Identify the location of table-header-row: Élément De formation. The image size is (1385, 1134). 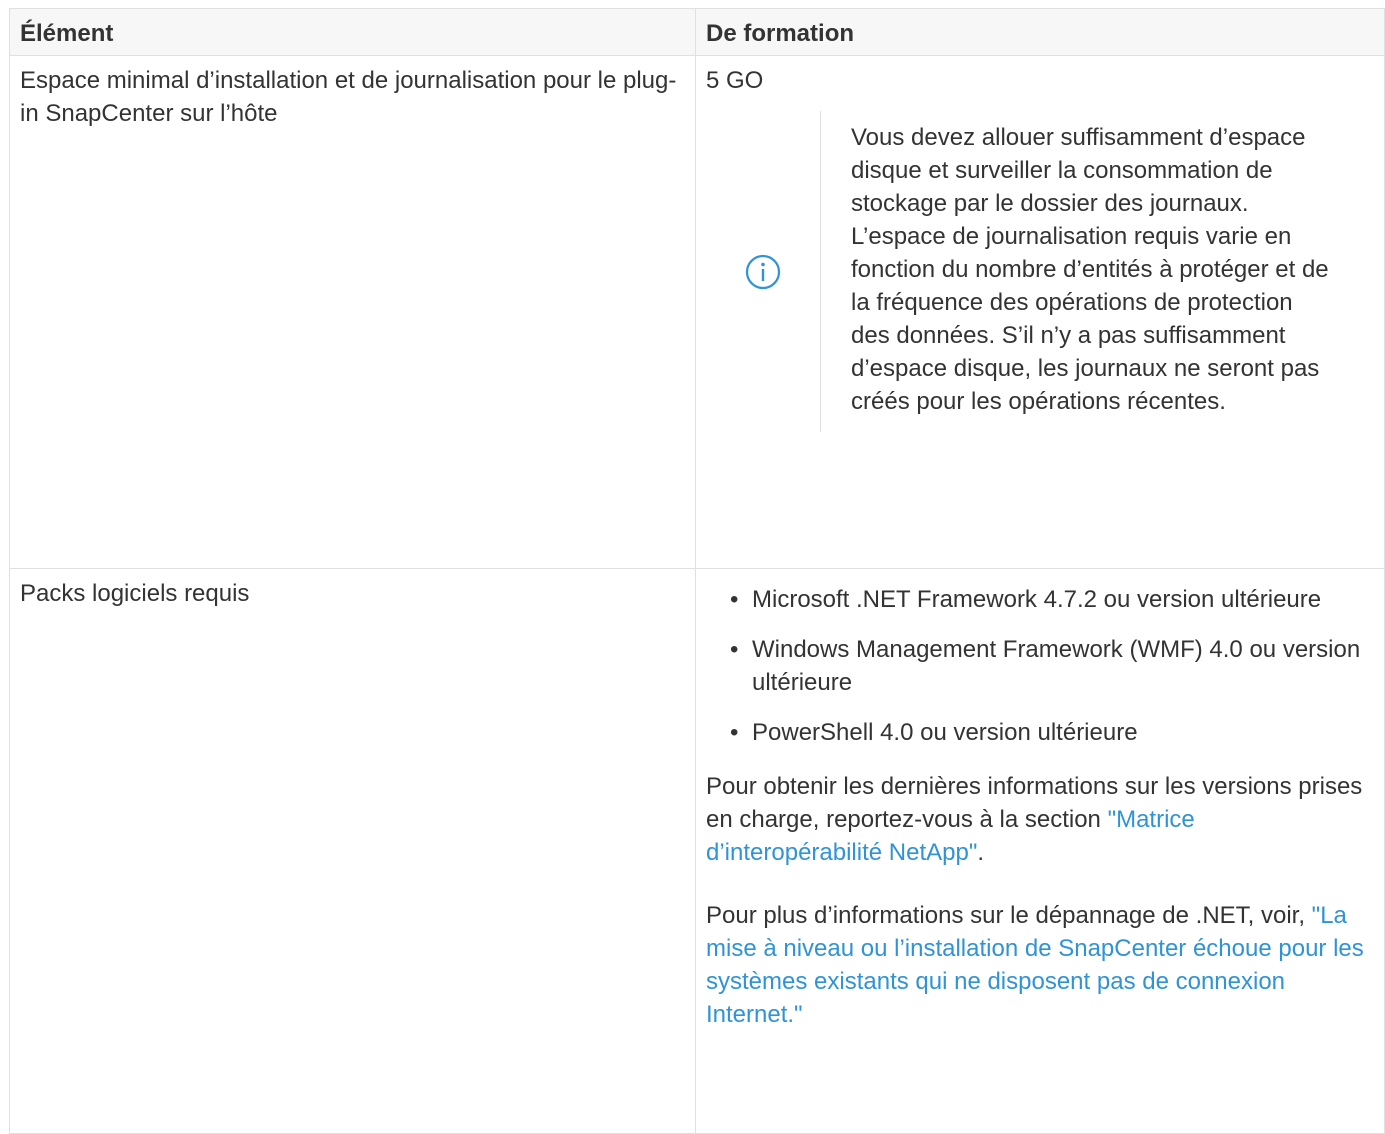
(697, 32).